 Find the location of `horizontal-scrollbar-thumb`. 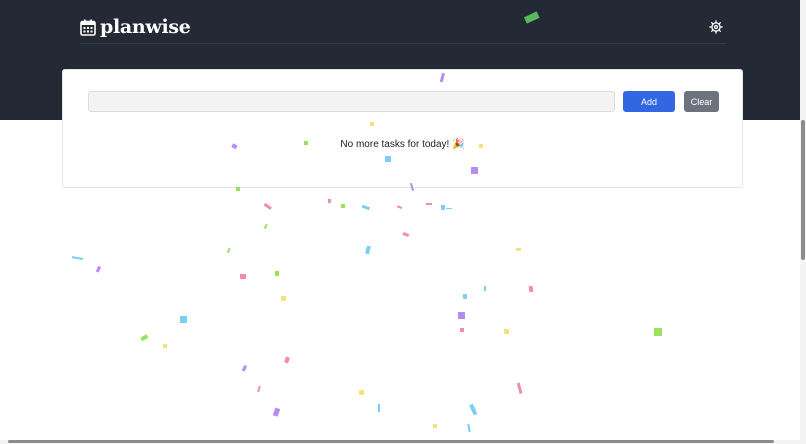

horizontal-scrollbar-thumb is located at coordinates (391, 441).